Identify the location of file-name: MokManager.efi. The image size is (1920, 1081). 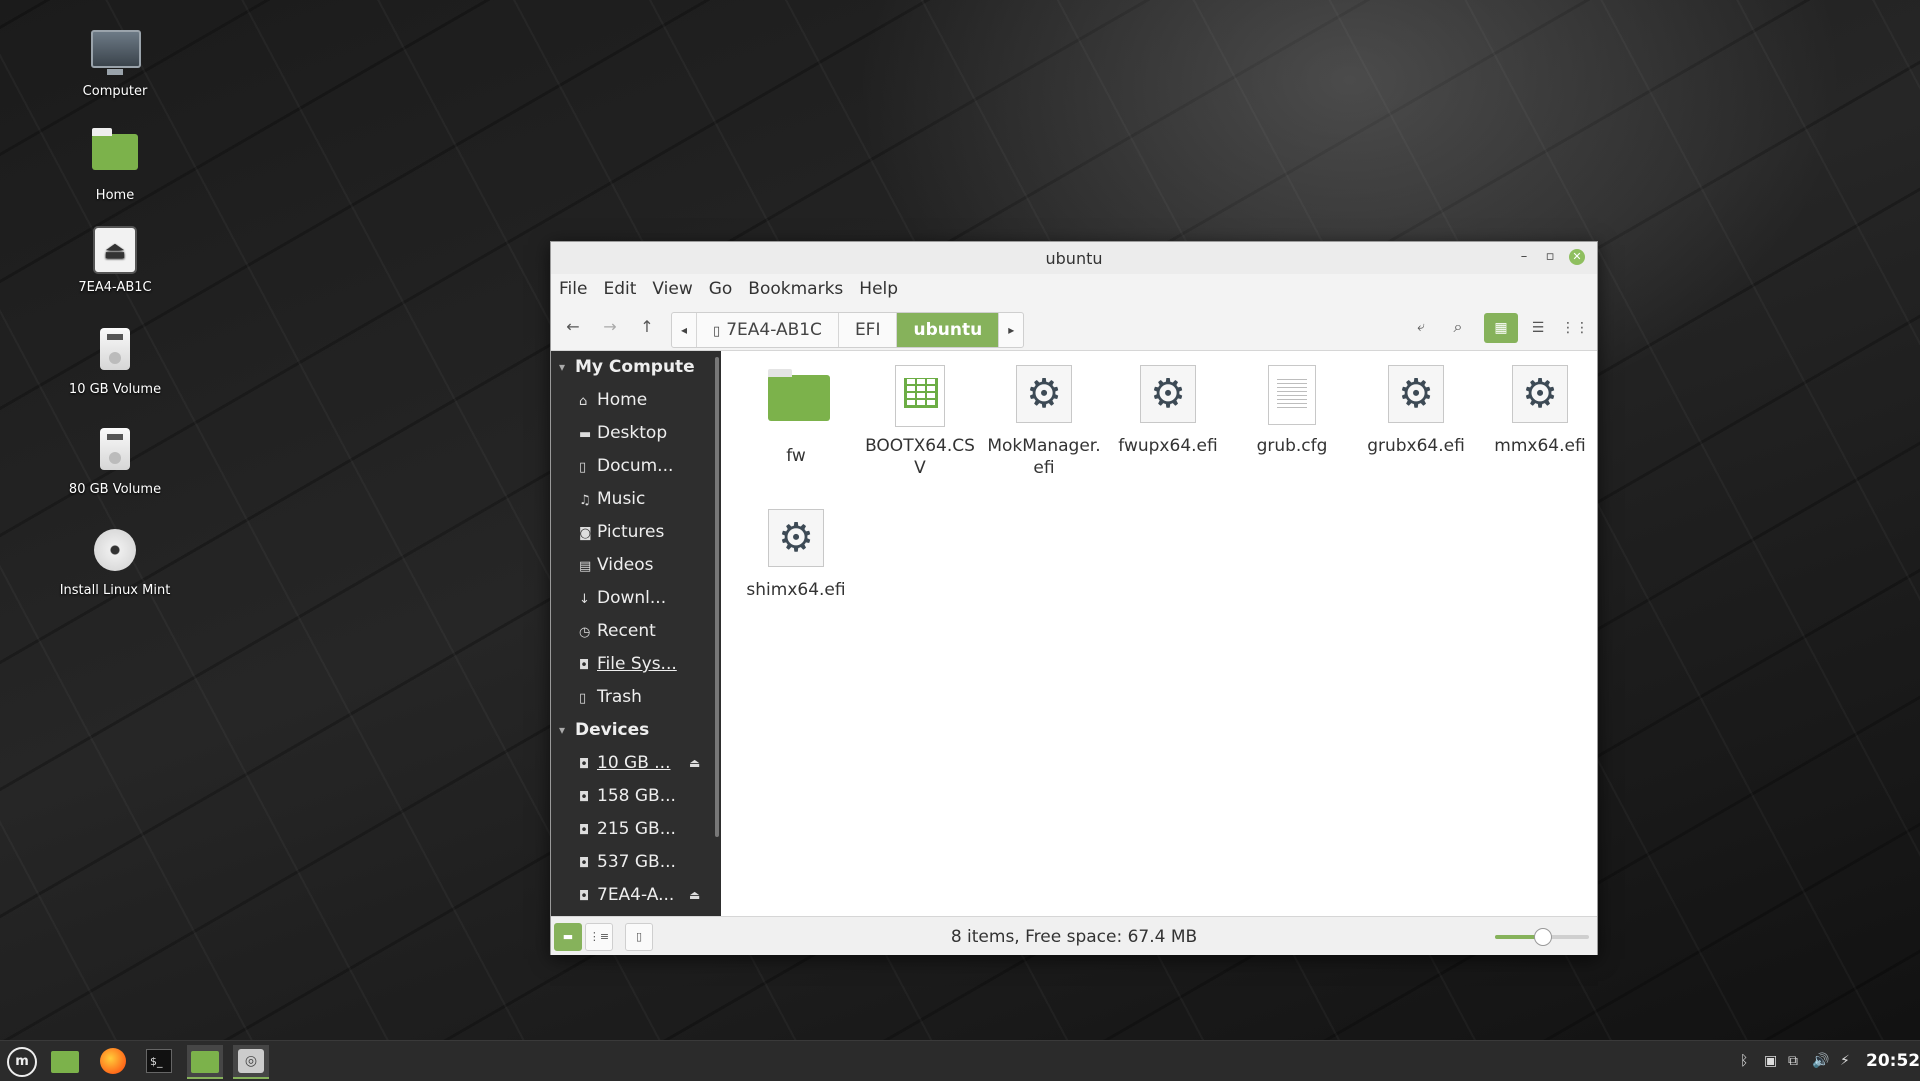
(1044, 457).